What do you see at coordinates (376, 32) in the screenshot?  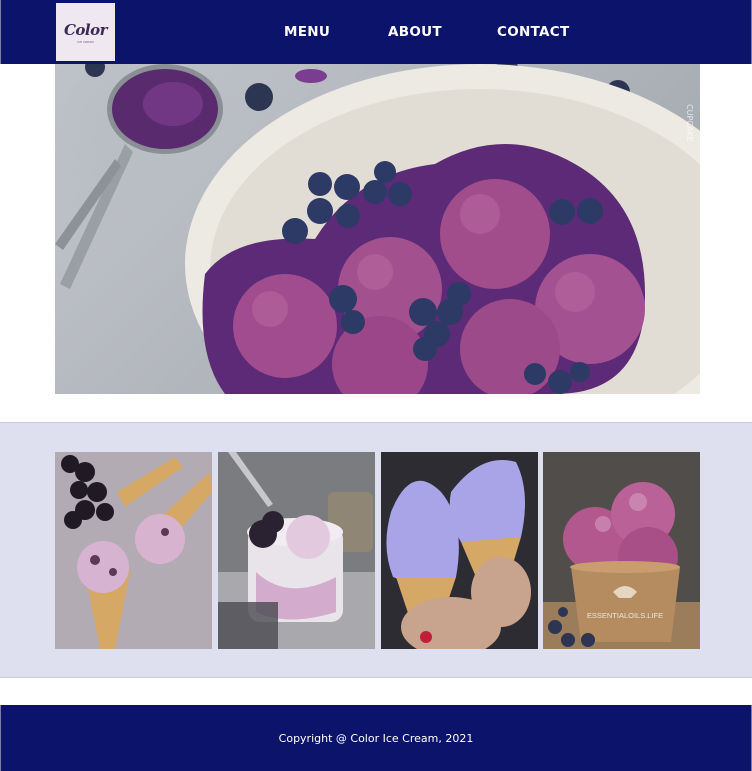 I see `site-header: Color ICE CREAM MENU ABOUT CONTACT` at bounding box center [376, 32].